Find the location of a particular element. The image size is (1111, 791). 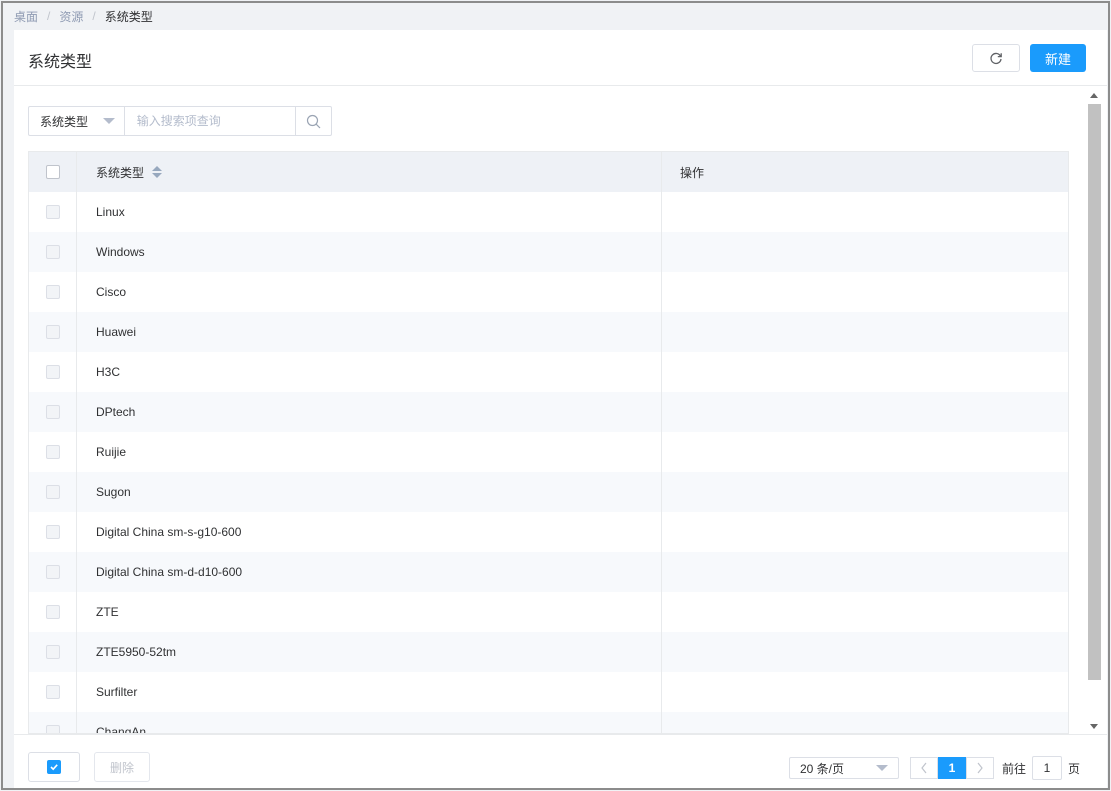

column-header-action: 操作 is located at coordinates (692, 172).